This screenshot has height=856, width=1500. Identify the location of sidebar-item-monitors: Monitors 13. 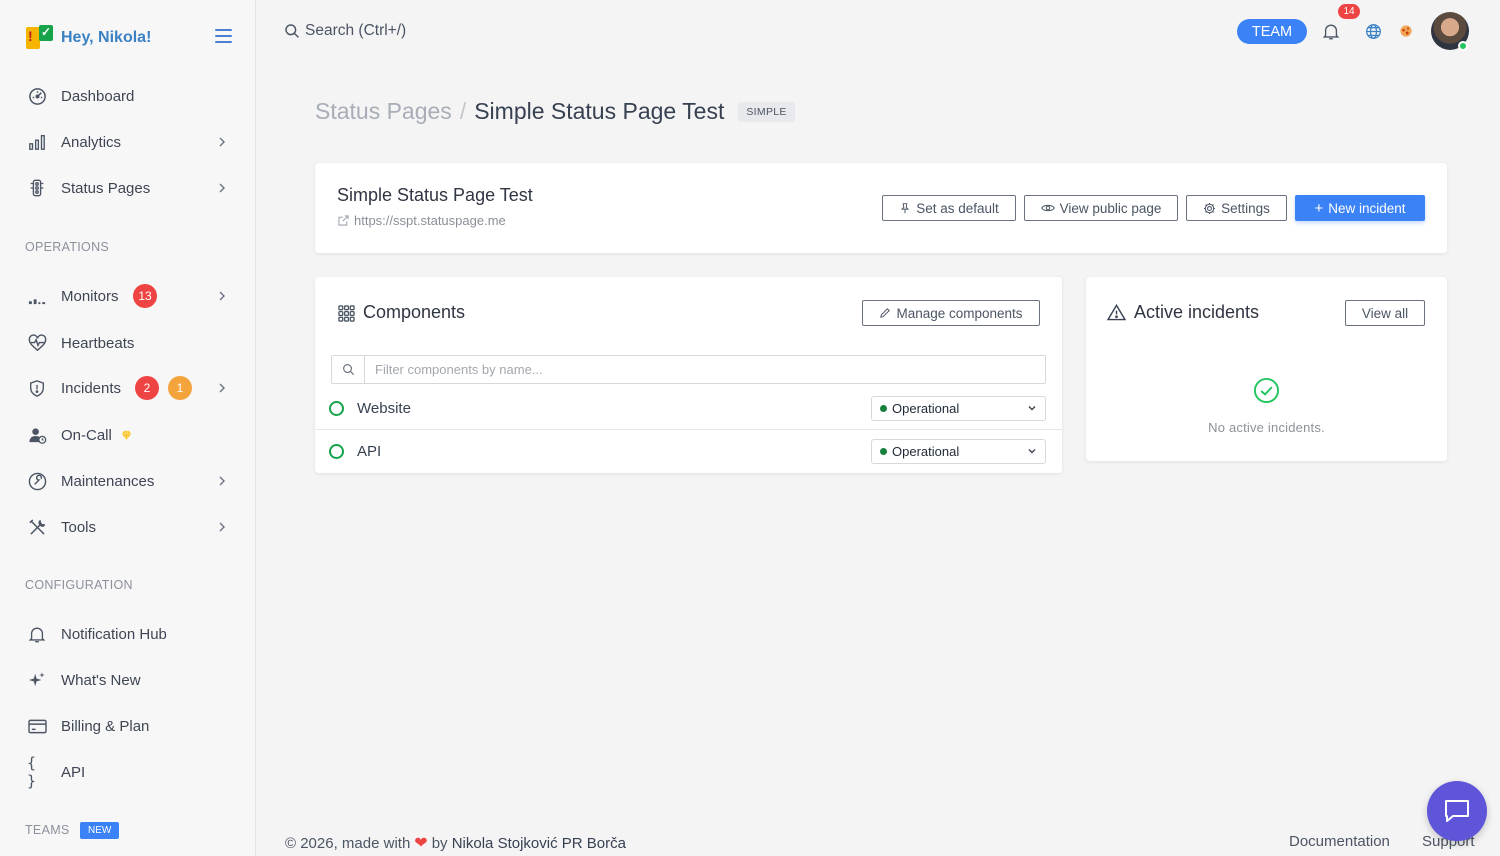
(128, 296).